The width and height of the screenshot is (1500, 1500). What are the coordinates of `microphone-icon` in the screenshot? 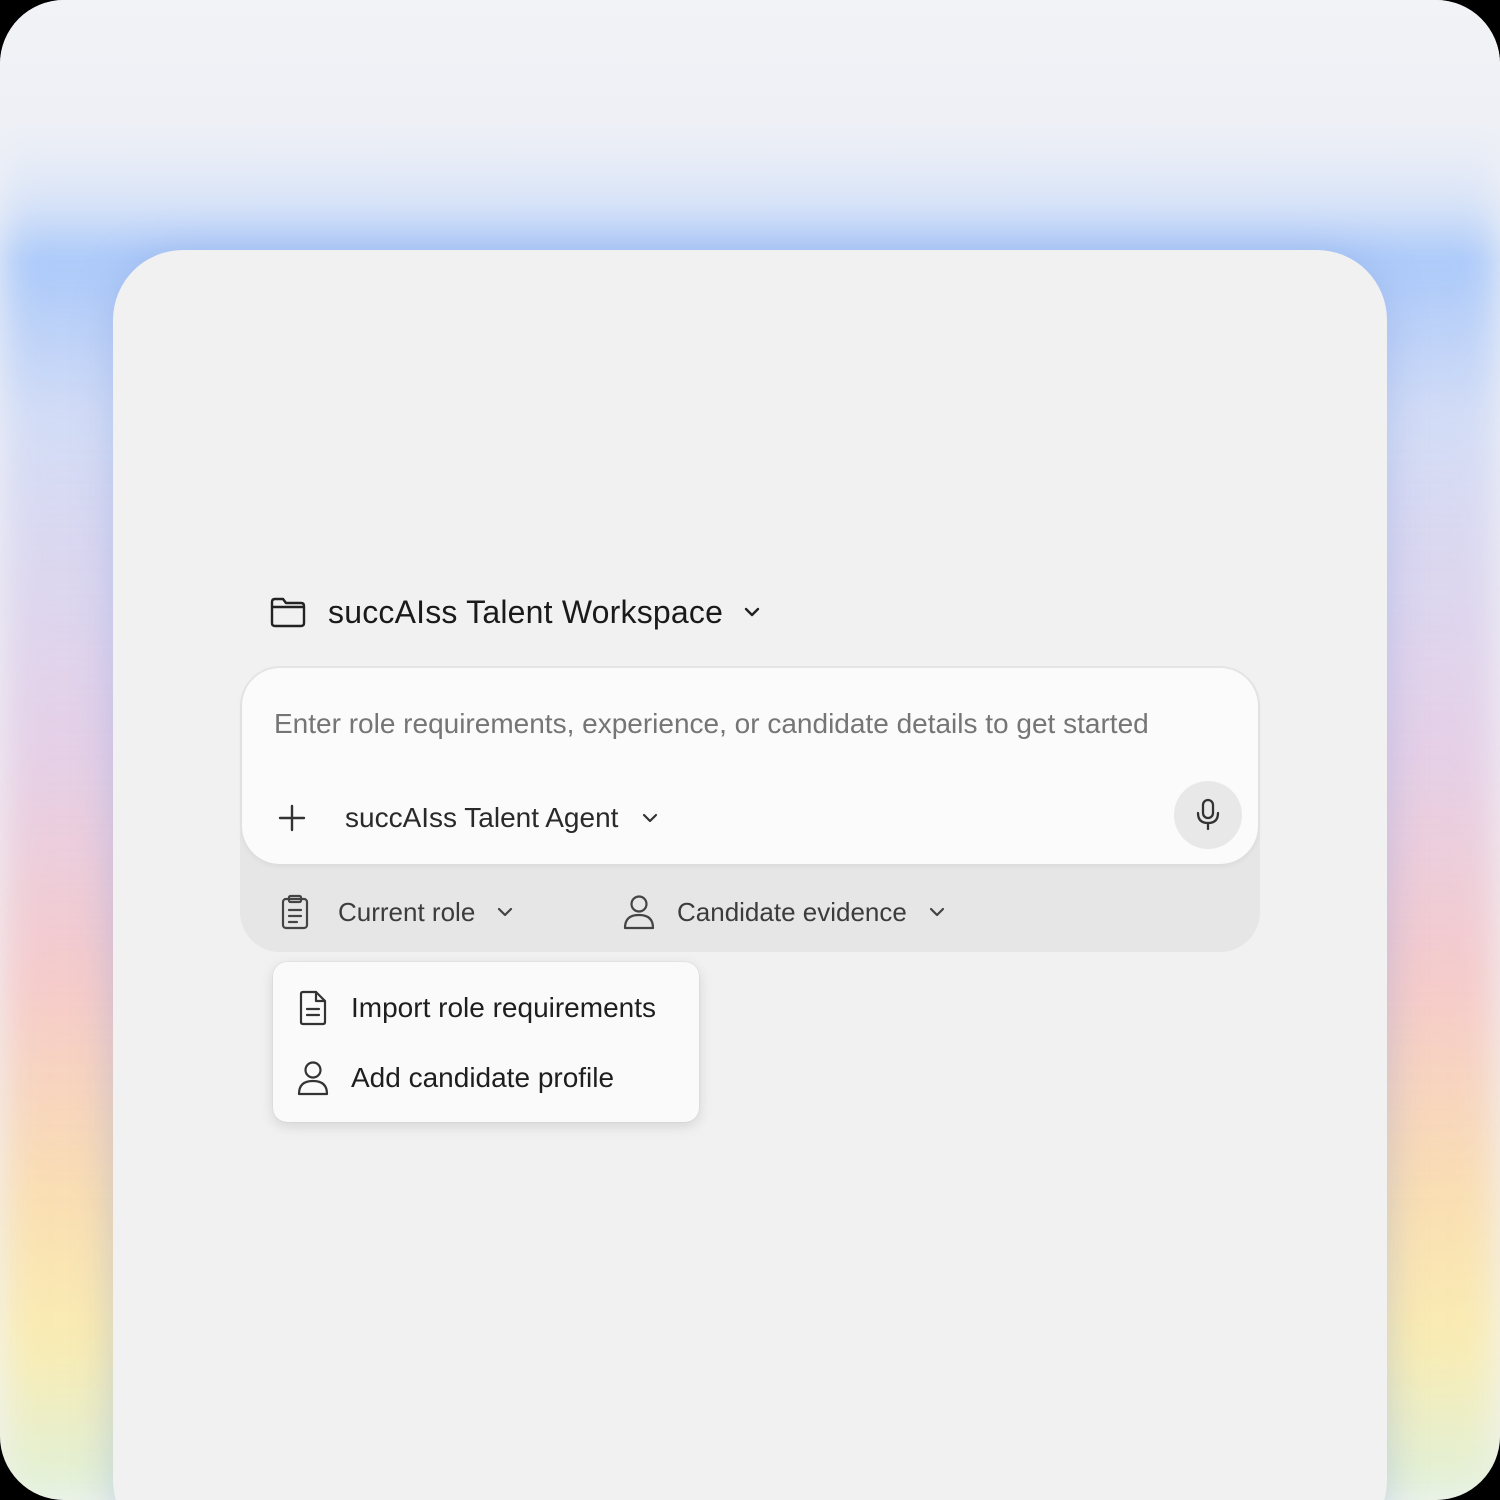 It's located at (1208, 814).